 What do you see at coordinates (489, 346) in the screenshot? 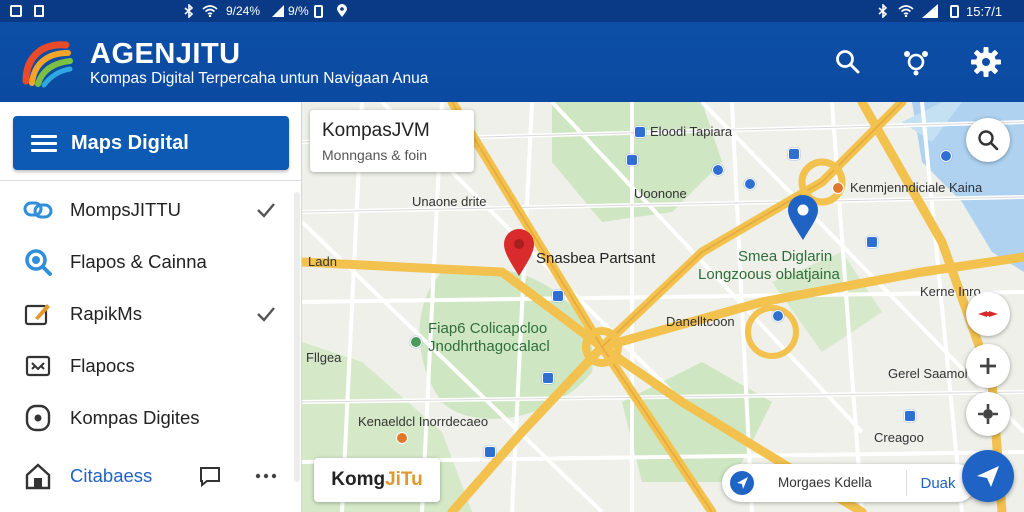
I see `map-label: Jnodhrthagocalacl` at bounding box center [489, 346].